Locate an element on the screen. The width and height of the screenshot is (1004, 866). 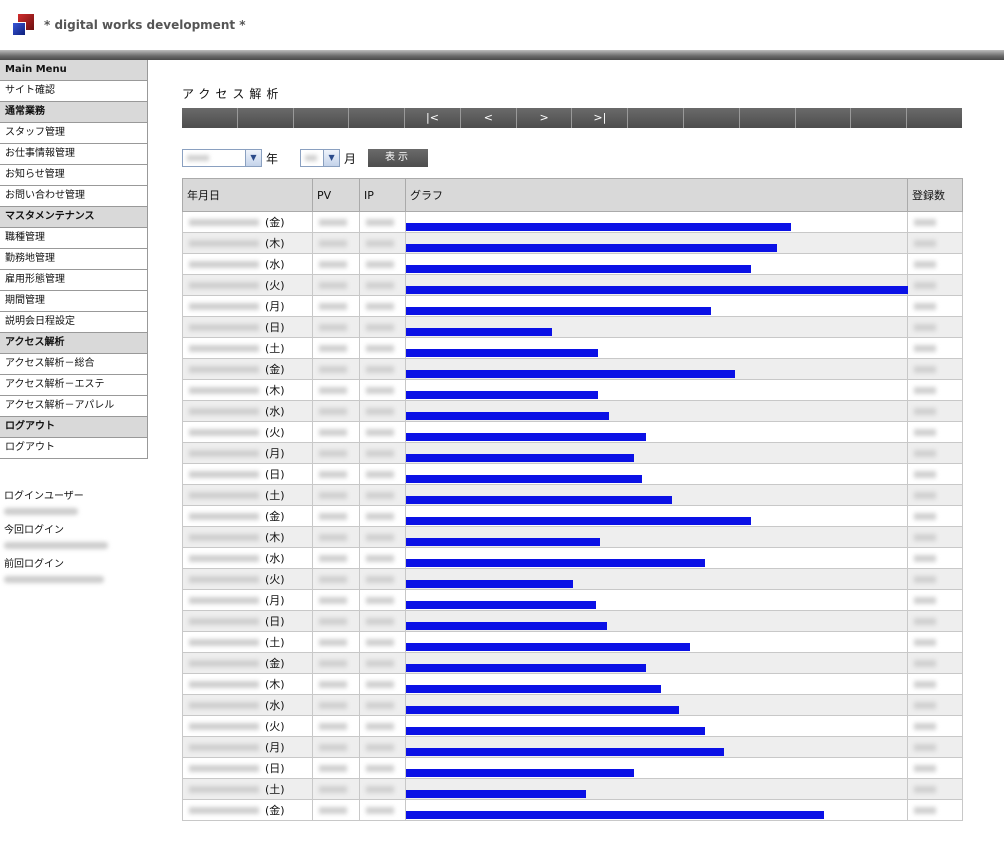
month-select: ▼ is located at coordinates (320, 158).